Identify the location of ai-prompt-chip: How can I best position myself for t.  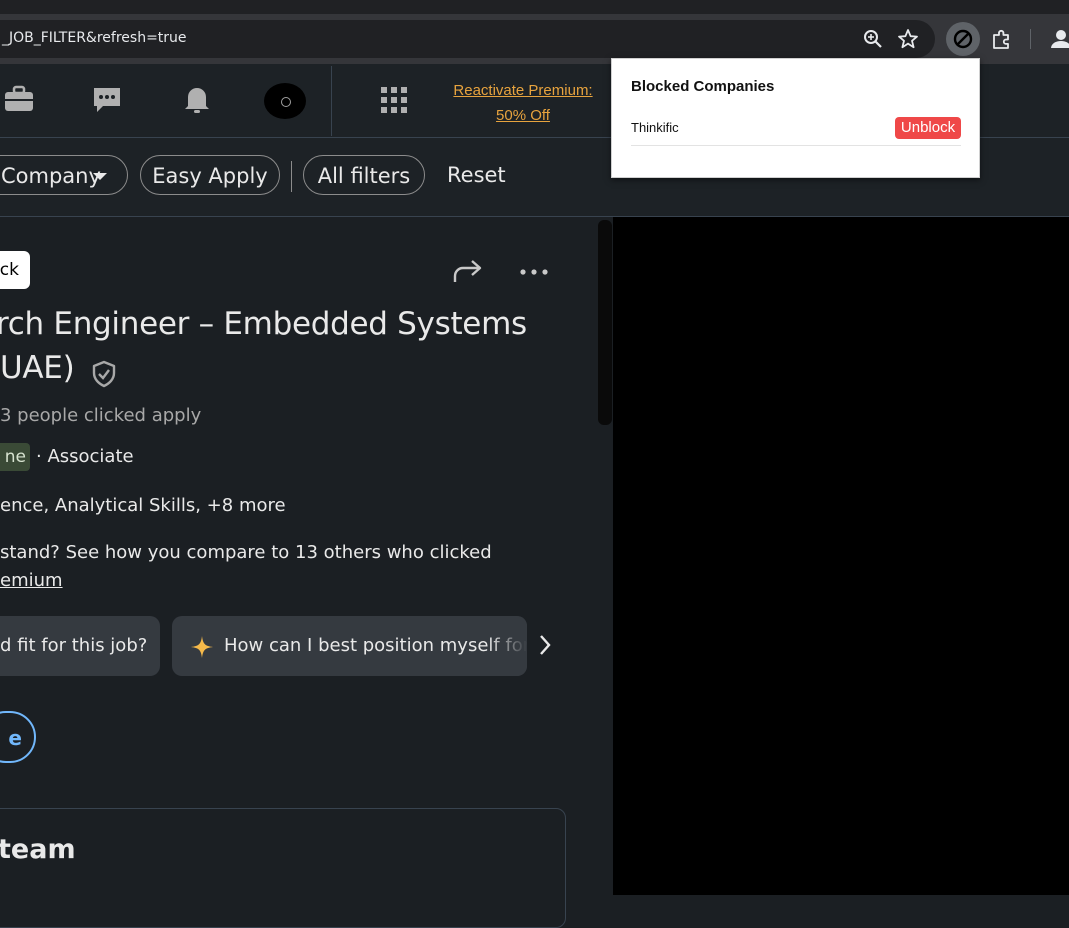
(349, 646).